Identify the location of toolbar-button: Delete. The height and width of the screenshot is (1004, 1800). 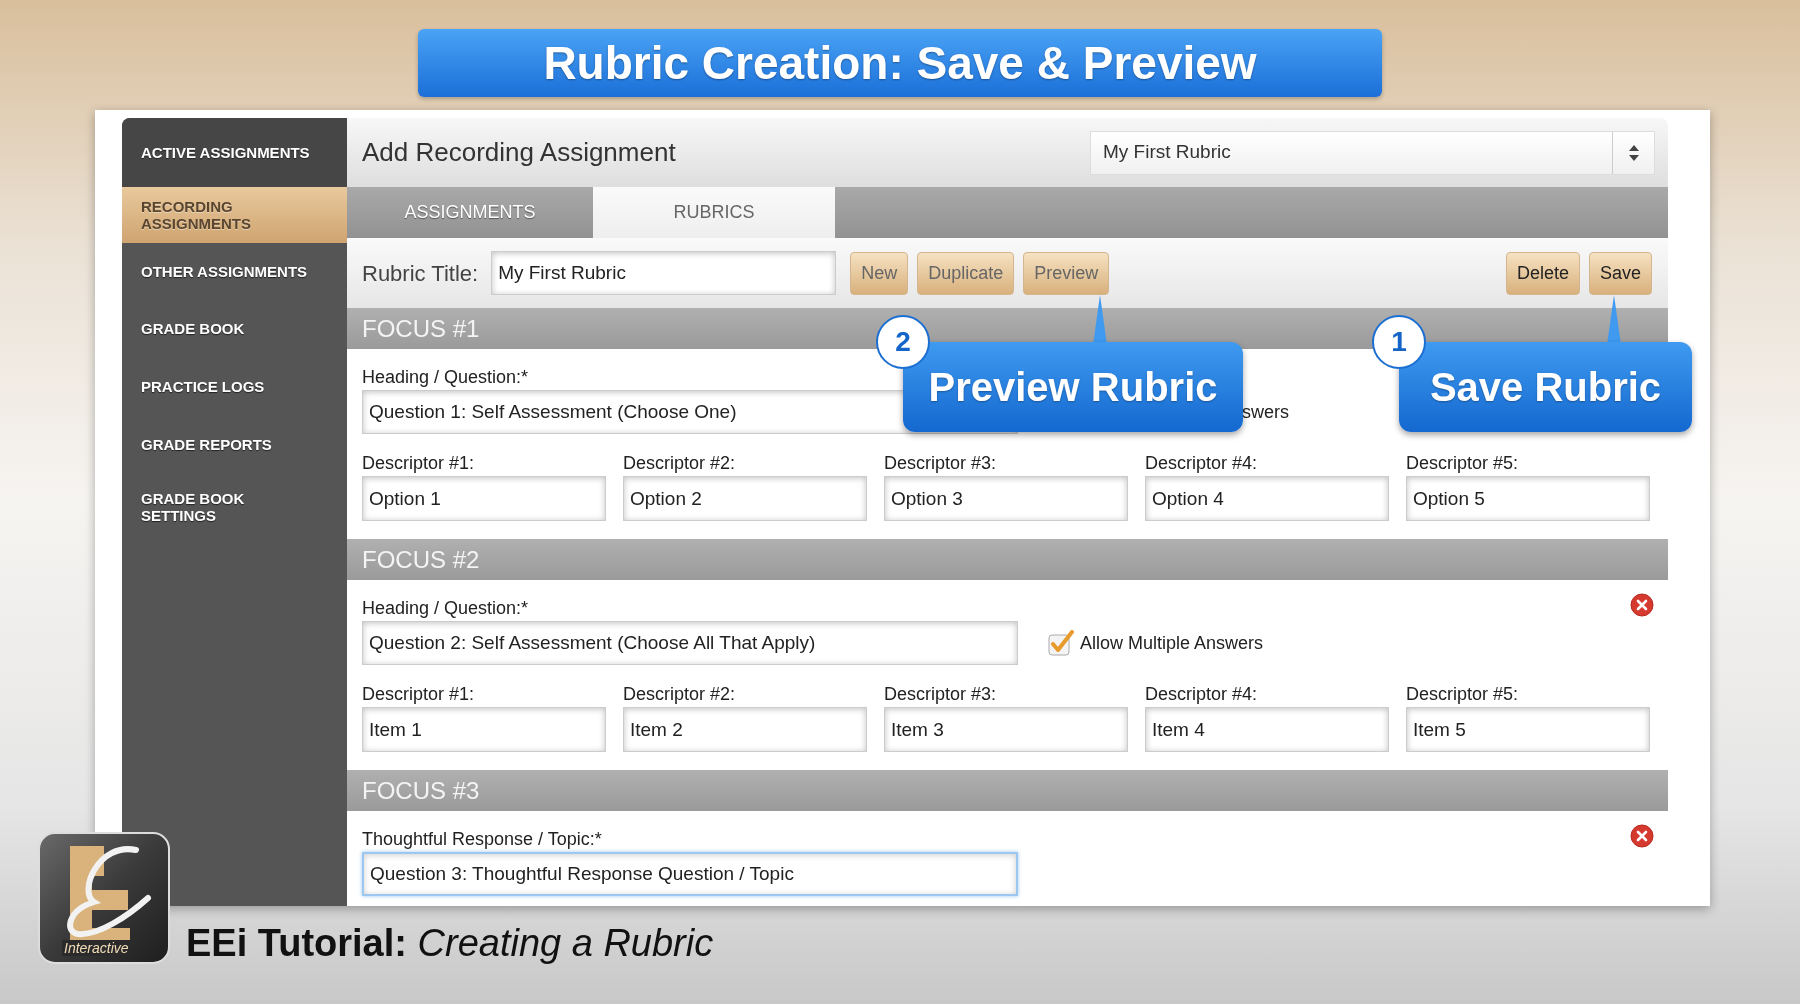
(1542, 273).